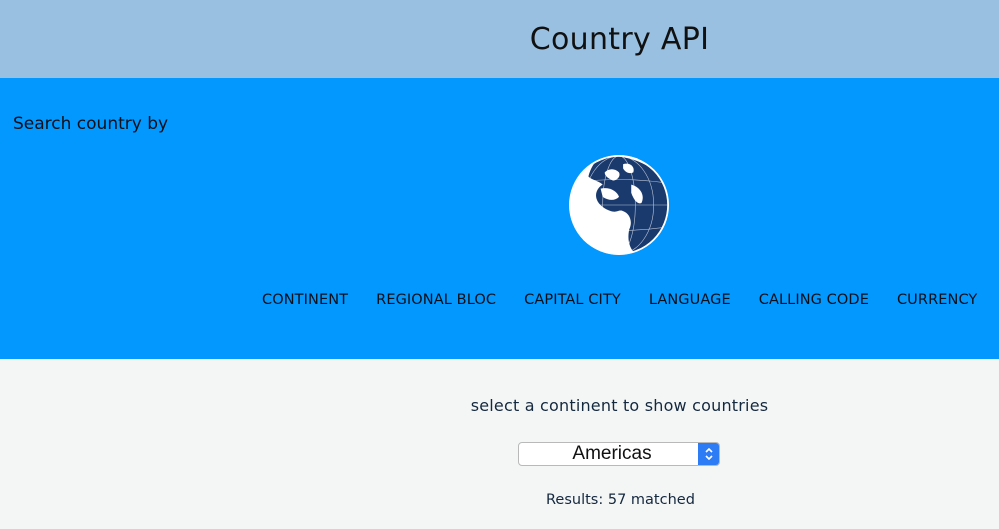 This screenshot has width=999, height=529. Describe the element at coordinates (619, 205) in the screenshot. I see `globe-icon` at that location.